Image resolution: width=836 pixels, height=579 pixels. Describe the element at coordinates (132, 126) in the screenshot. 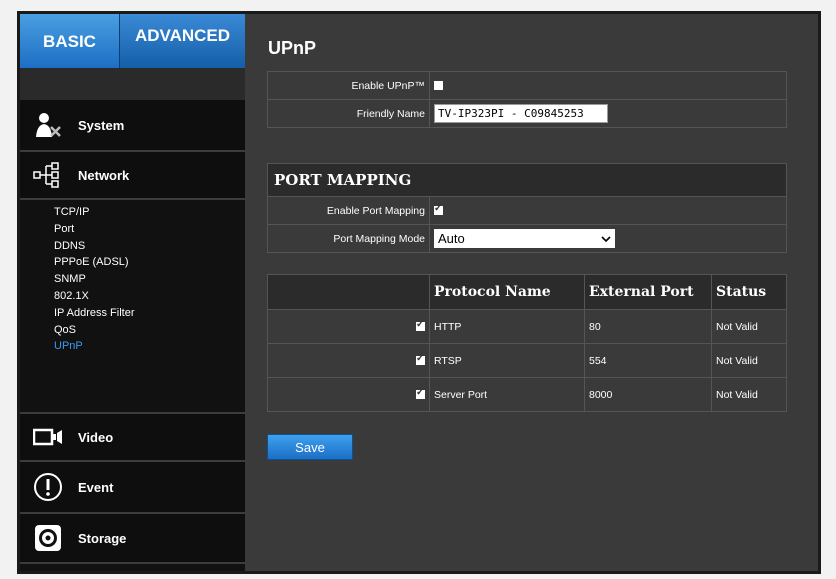

I see `sidebar-section-system: System` at that location.